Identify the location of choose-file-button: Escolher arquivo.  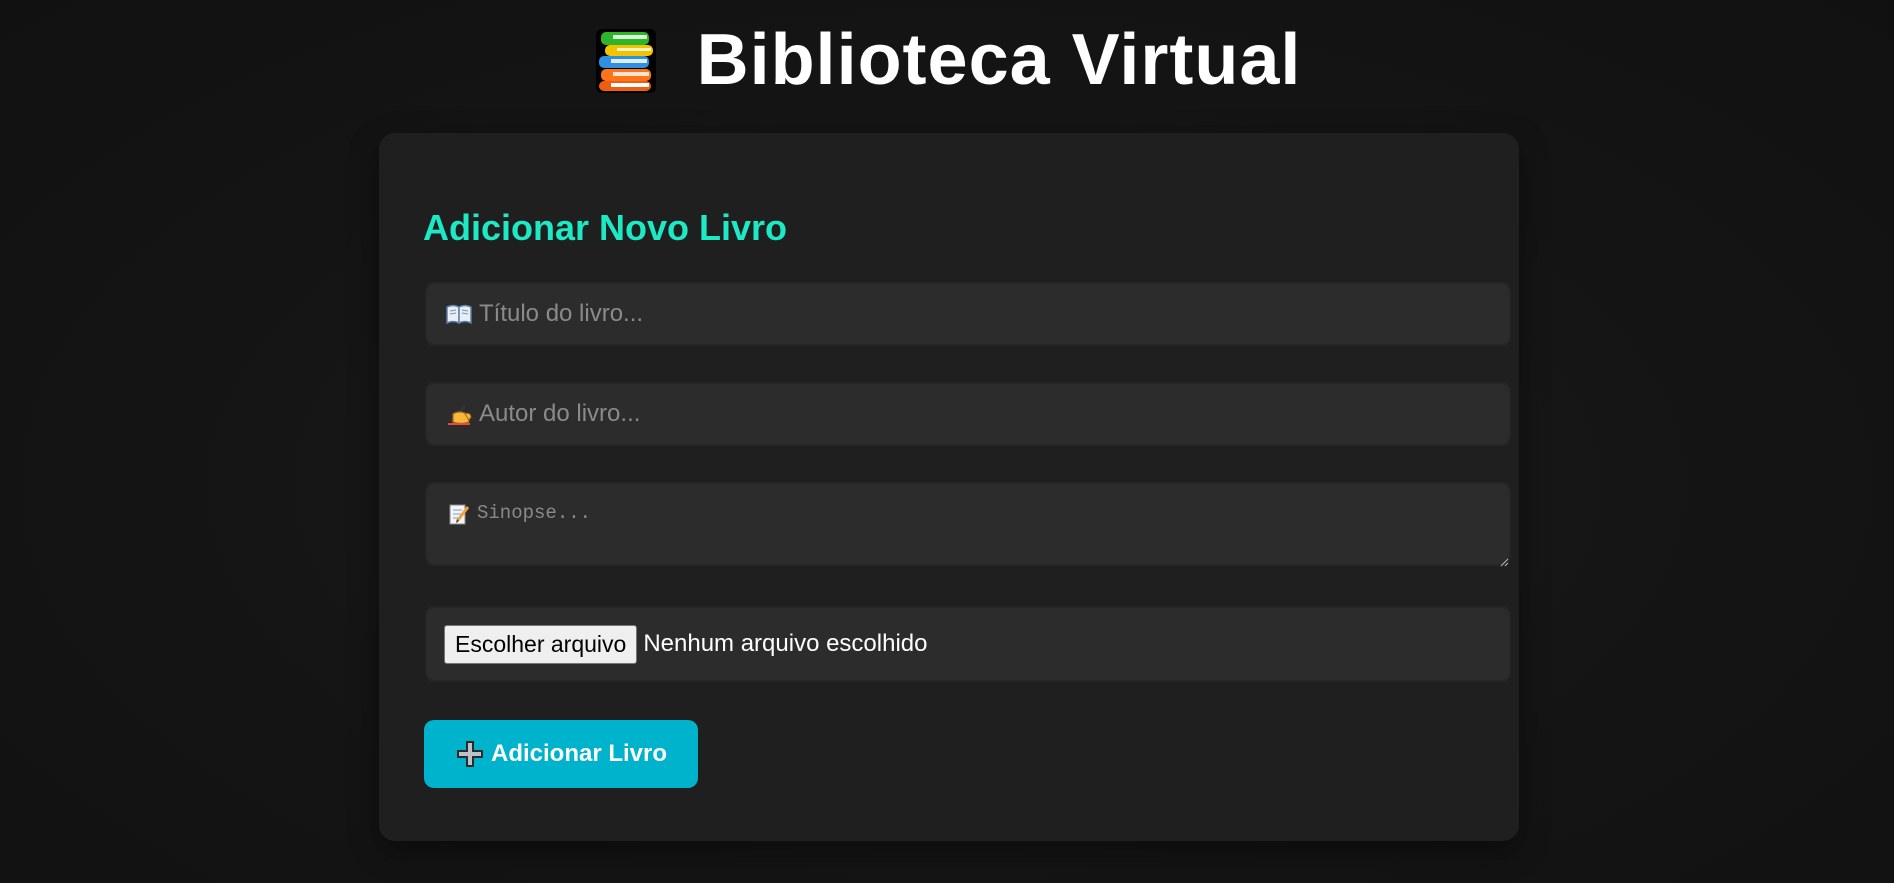
(541, 644).